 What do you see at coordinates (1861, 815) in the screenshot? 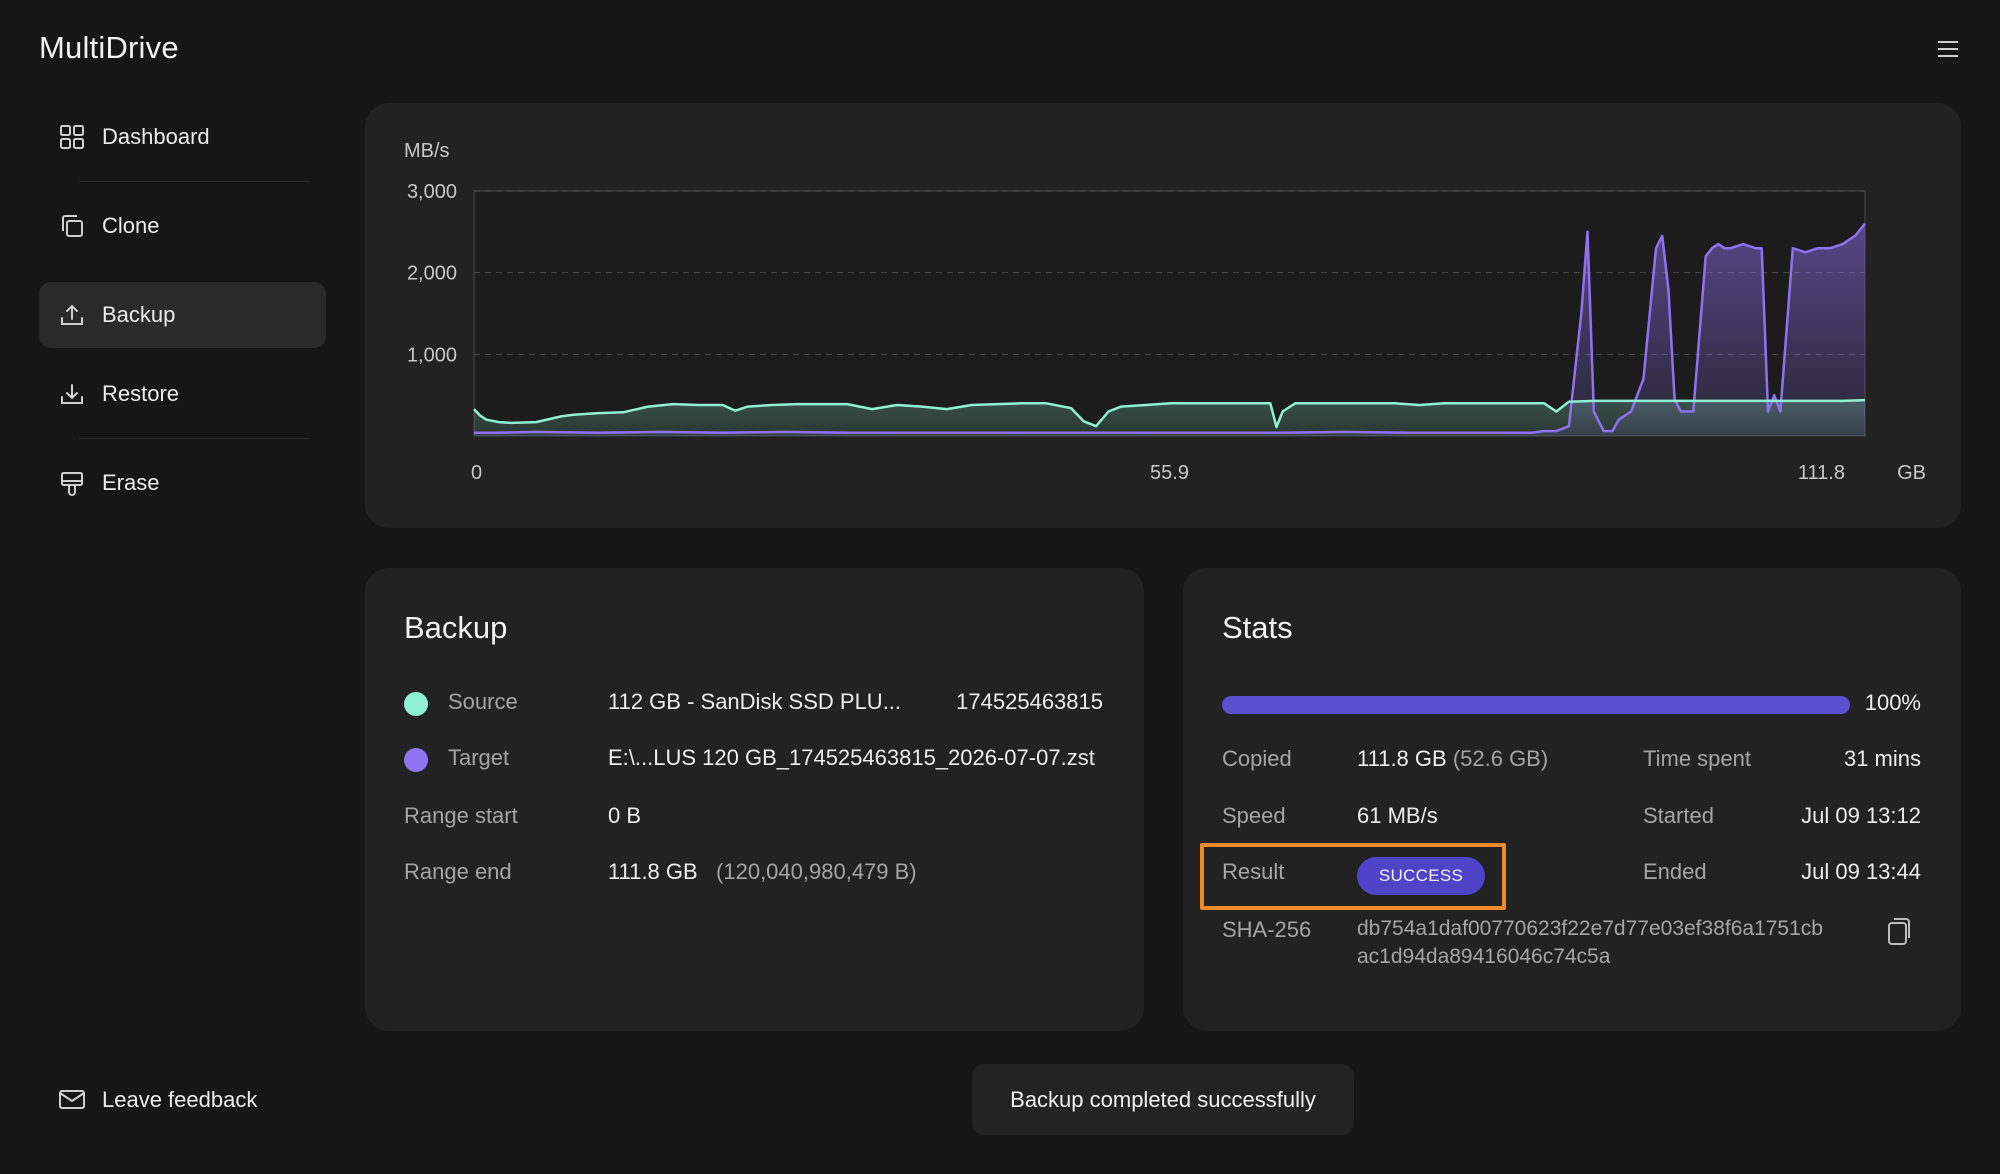
I see `started-value: Jul 09 13:12` at bounding box center [1861, 815].